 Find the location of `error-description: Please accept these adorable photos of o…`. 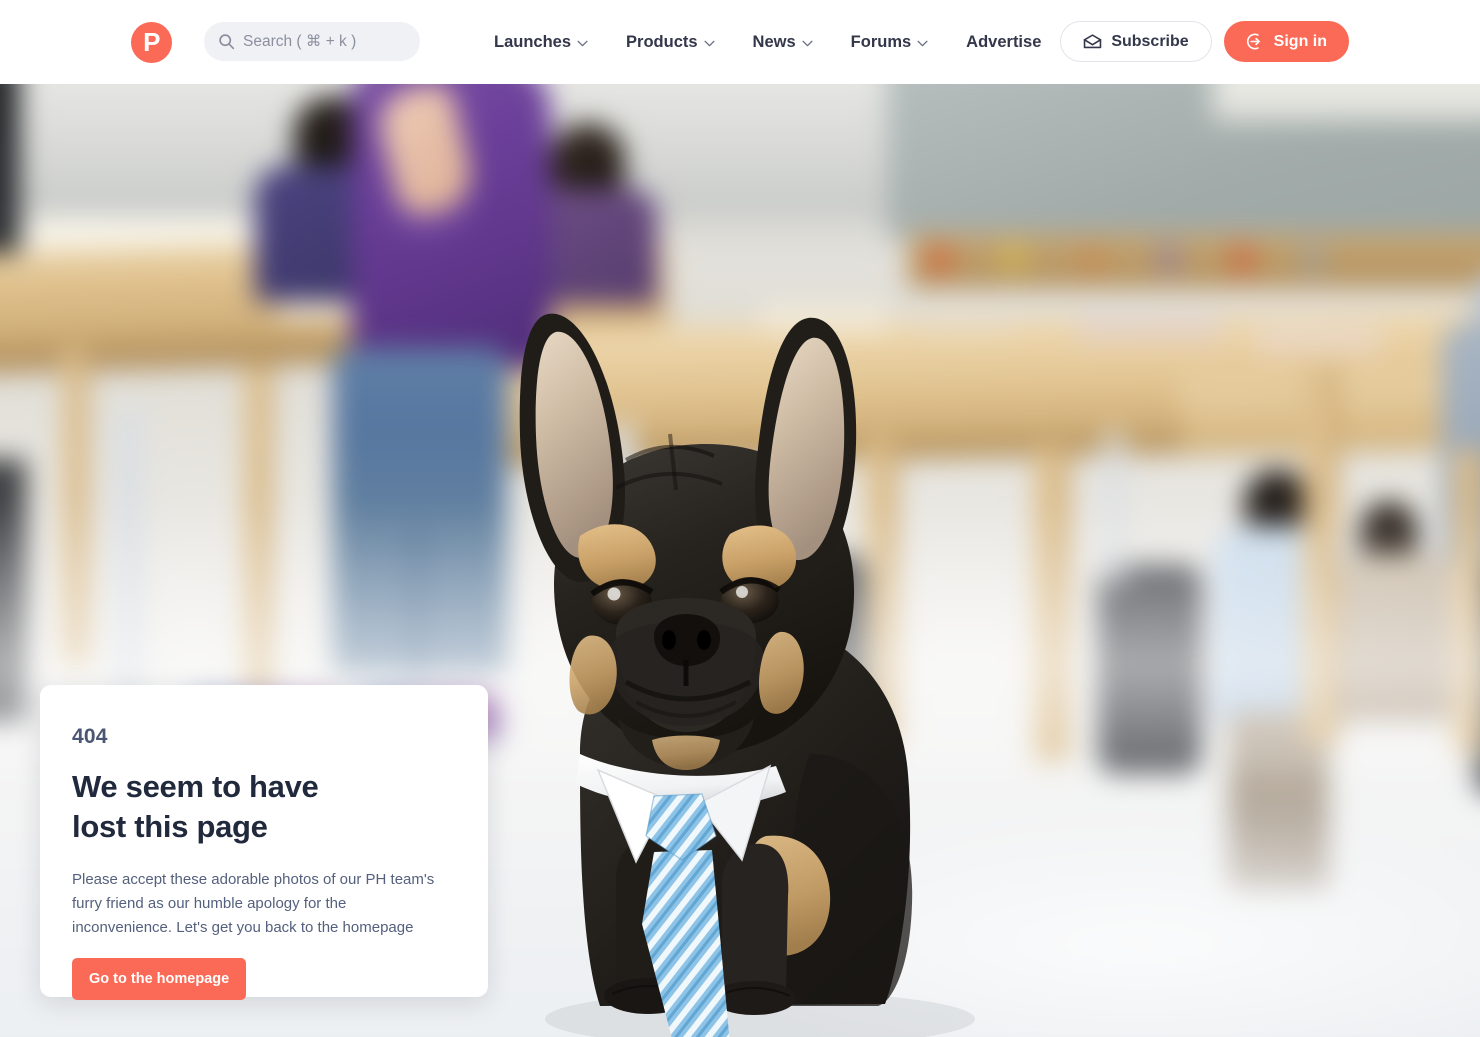

error-description: Please accept these adorable photos of o… is located at coordinates (253, 903).